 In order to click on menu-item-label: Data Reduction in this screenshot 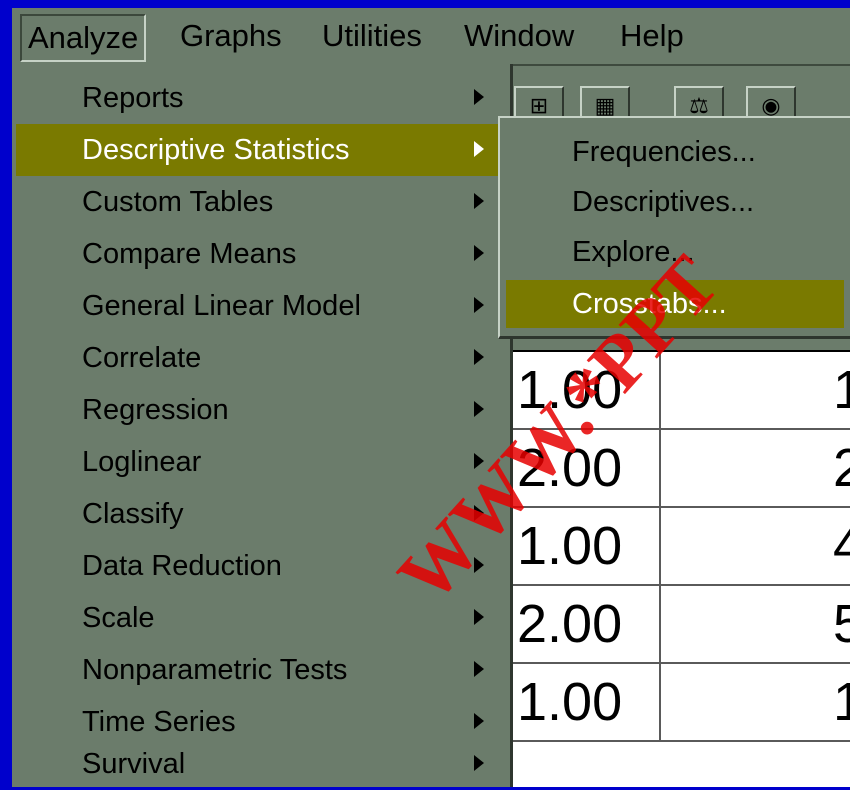, I will do `click(182, 566)`.